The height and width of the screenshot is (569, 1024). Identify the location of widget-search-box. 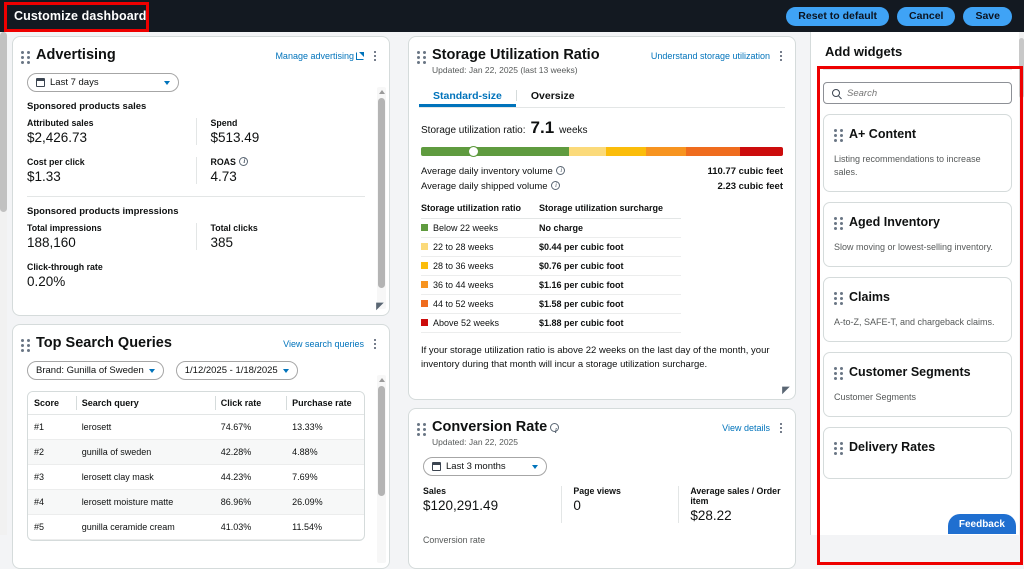
(917, 93).